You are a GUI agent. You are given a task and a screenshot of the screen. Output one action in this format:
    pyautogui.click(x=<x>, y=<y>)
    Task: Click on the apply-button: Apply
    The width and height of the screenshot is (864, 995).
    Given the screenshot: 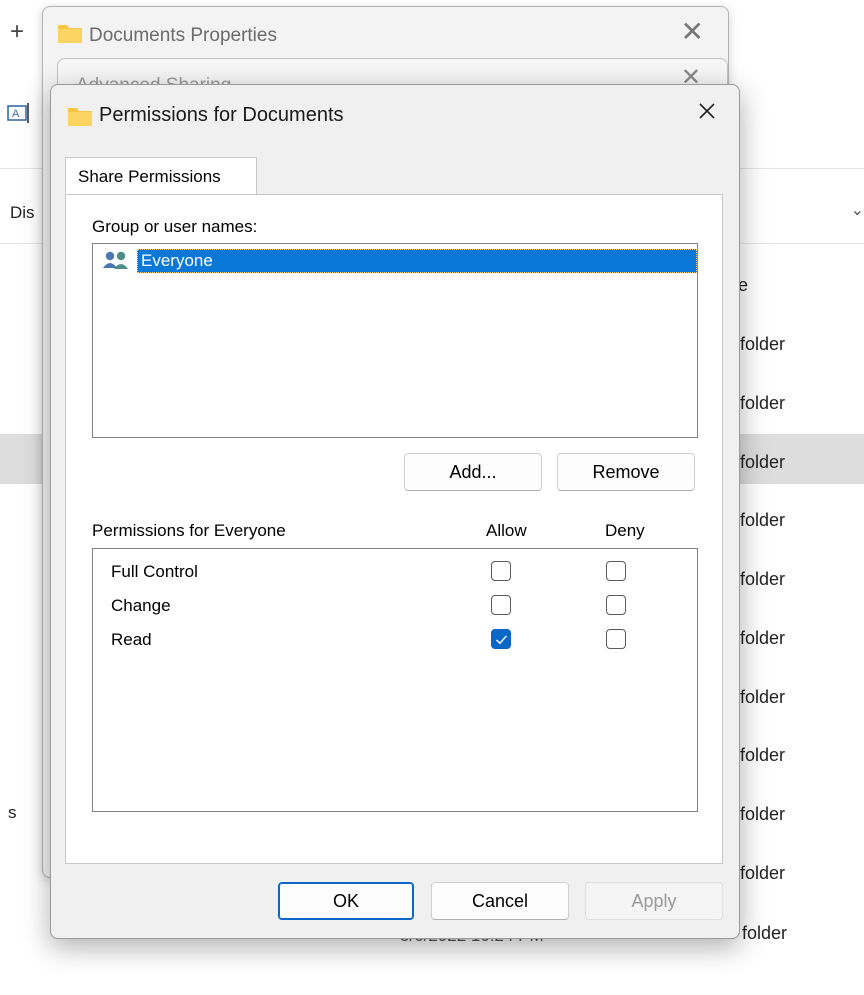 What is the action you would take?
    pyautogui.click(x=654, y=901)
    